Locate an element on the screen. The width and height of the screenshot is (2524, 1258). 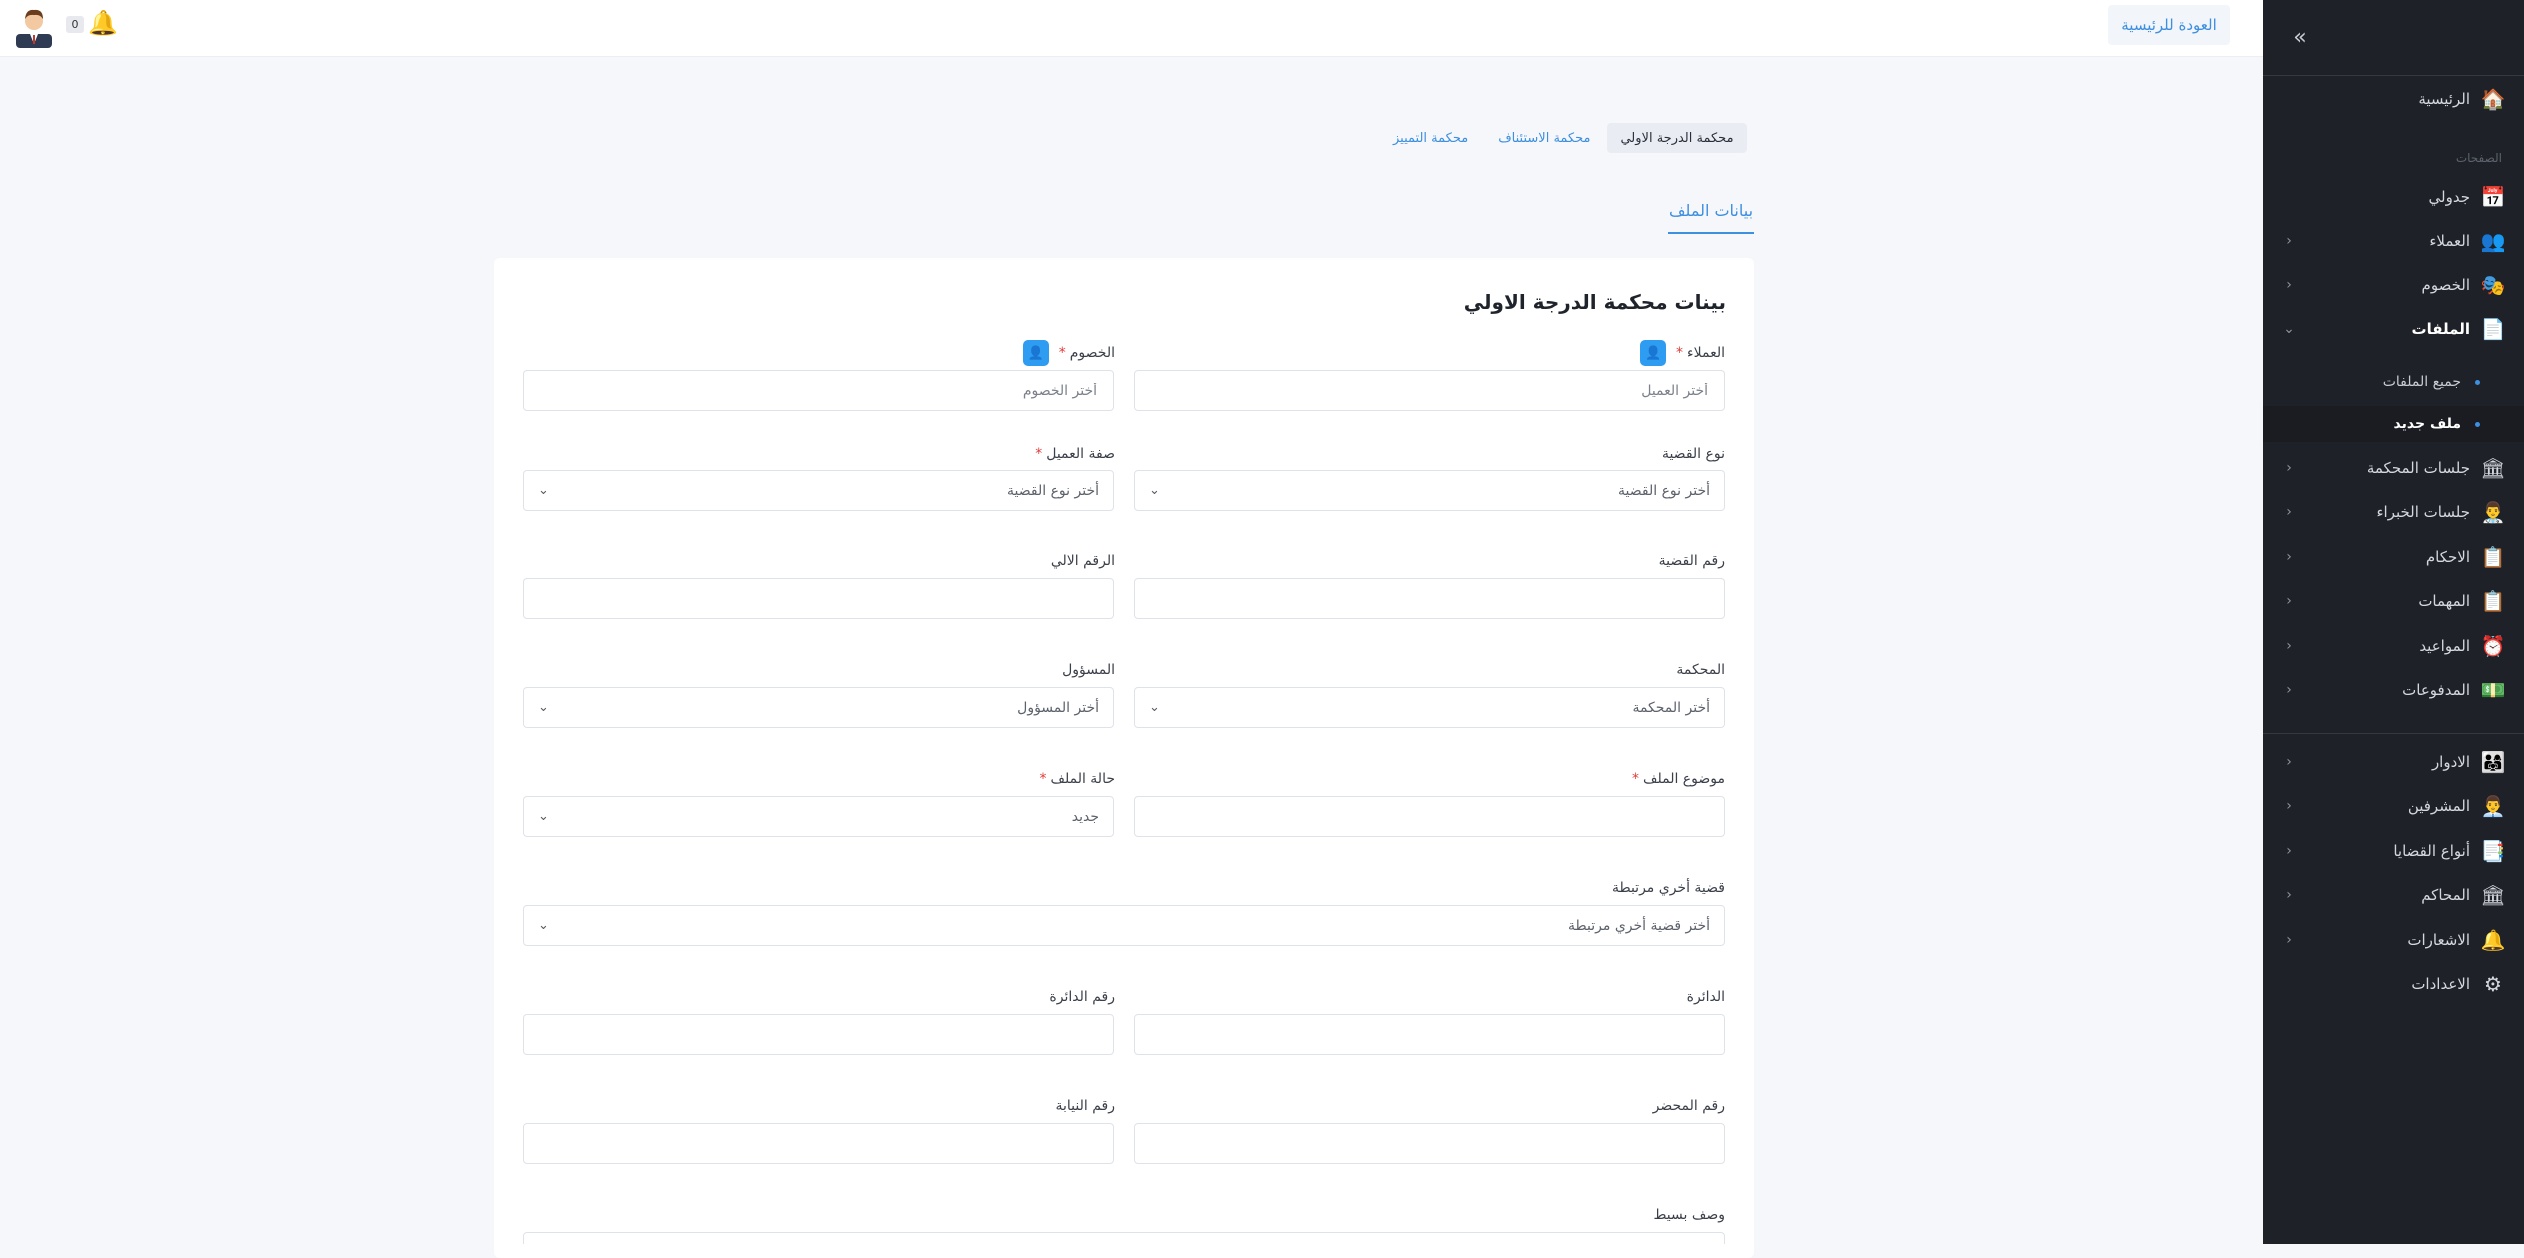
label-text: المسؤول is located at coordinates (1088, 670).